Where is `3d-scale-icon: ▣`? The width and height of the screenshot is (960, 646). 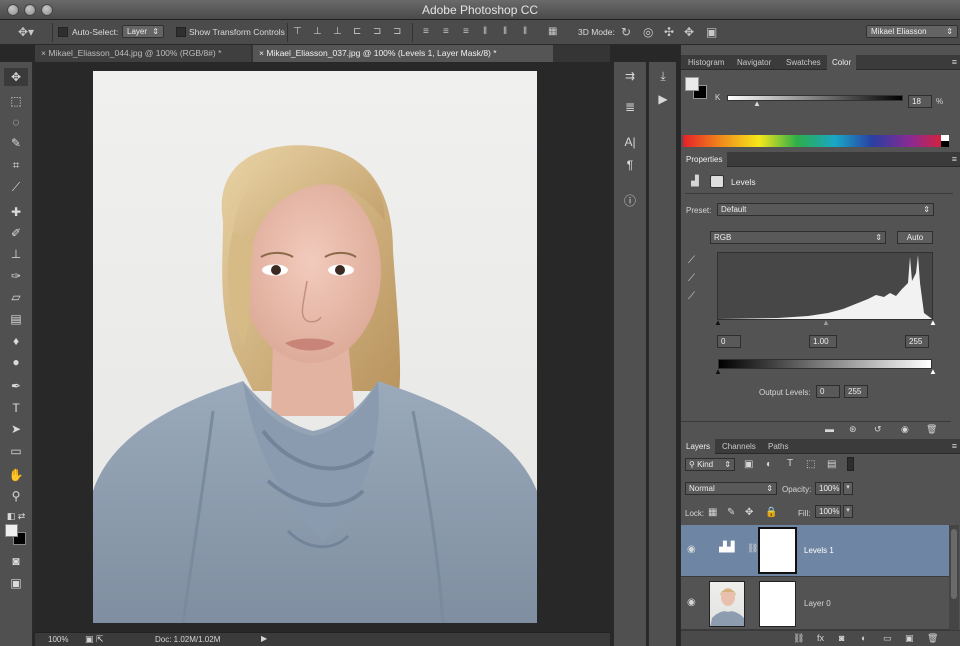 3d-scale-icon: ▣ is located at coordinates (711, 32).